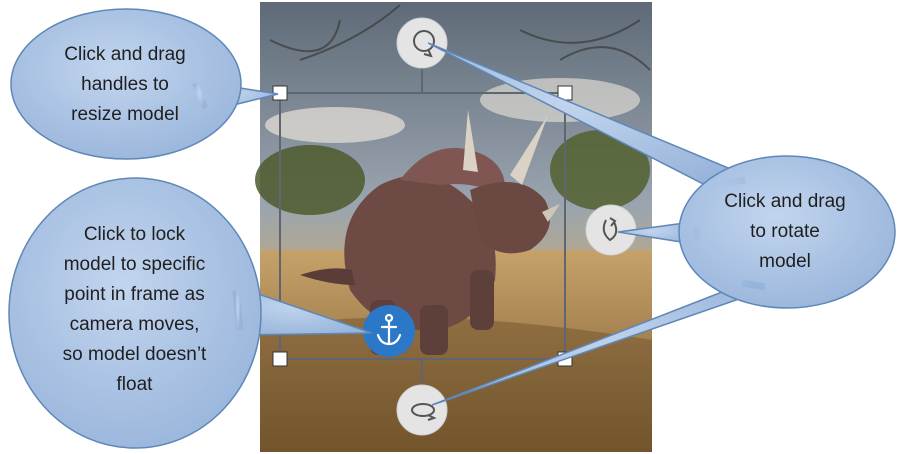 The height and width of the screenshot is (454, 899). I want to click on resize-handle-bottom-left, so click(280, 359).